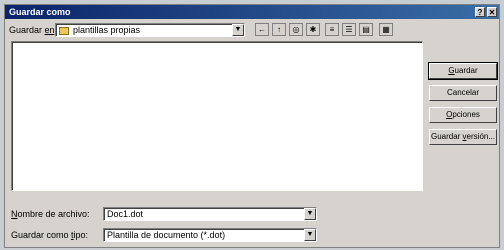  Describe the element at coordinates (27, 30) in the screenshot. I see `save-in-label-text: Guardar` at that location.